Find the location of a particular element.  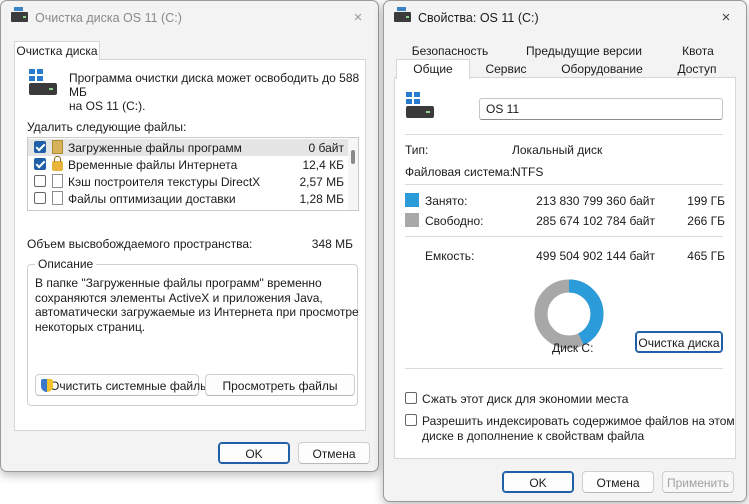

compress-label: Сжать этот диск для экономии места is located at coordinates (525, 399).